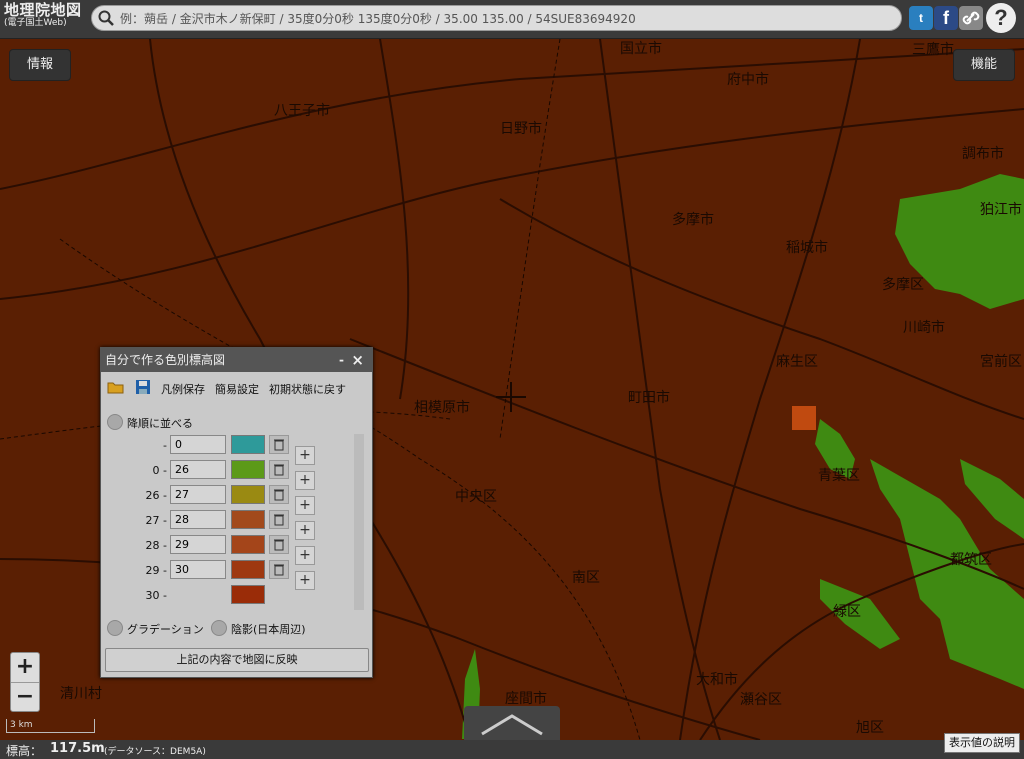  Describe the element at coordinates (717, 680) in the screenshot. I see `map-label: 大和市` at that location.